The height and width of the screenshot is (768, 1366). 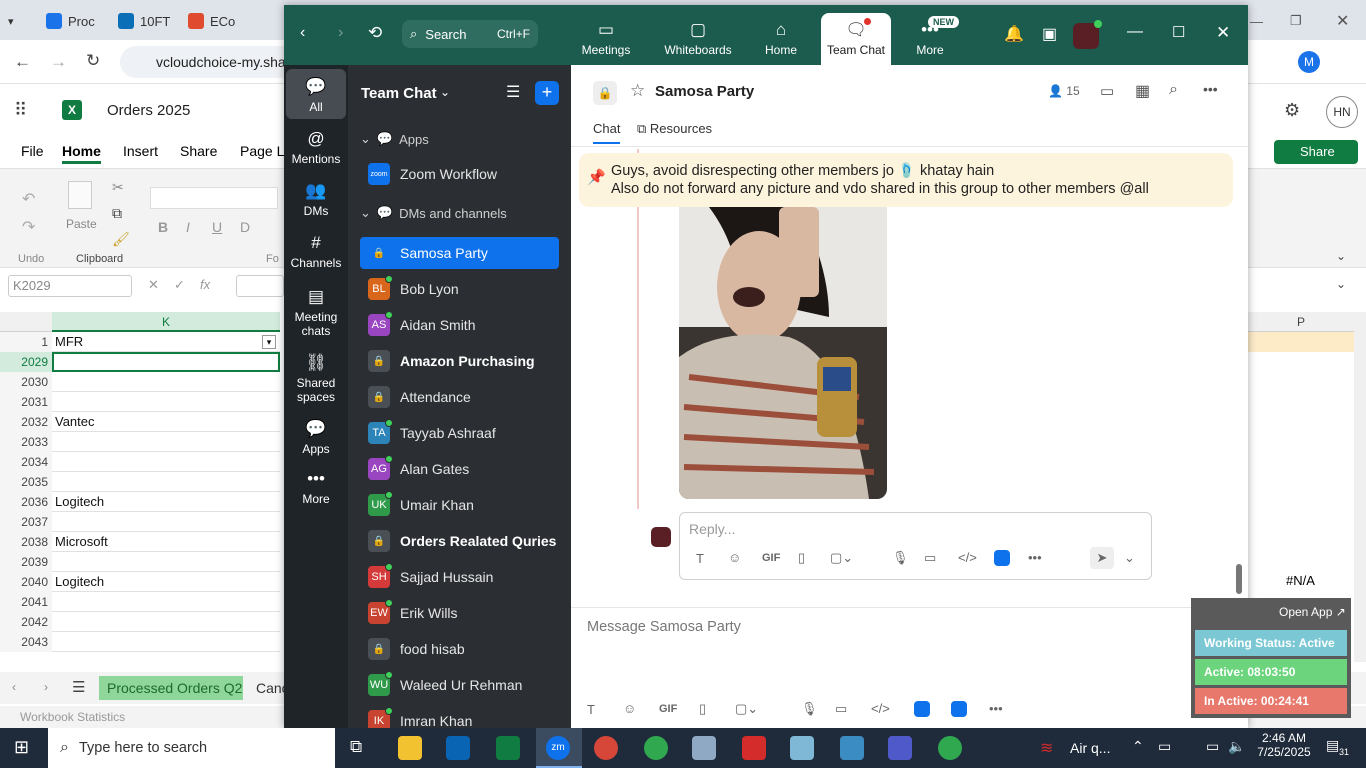 I want to click on tab-chat: Chat, so click(x=607, y=132).